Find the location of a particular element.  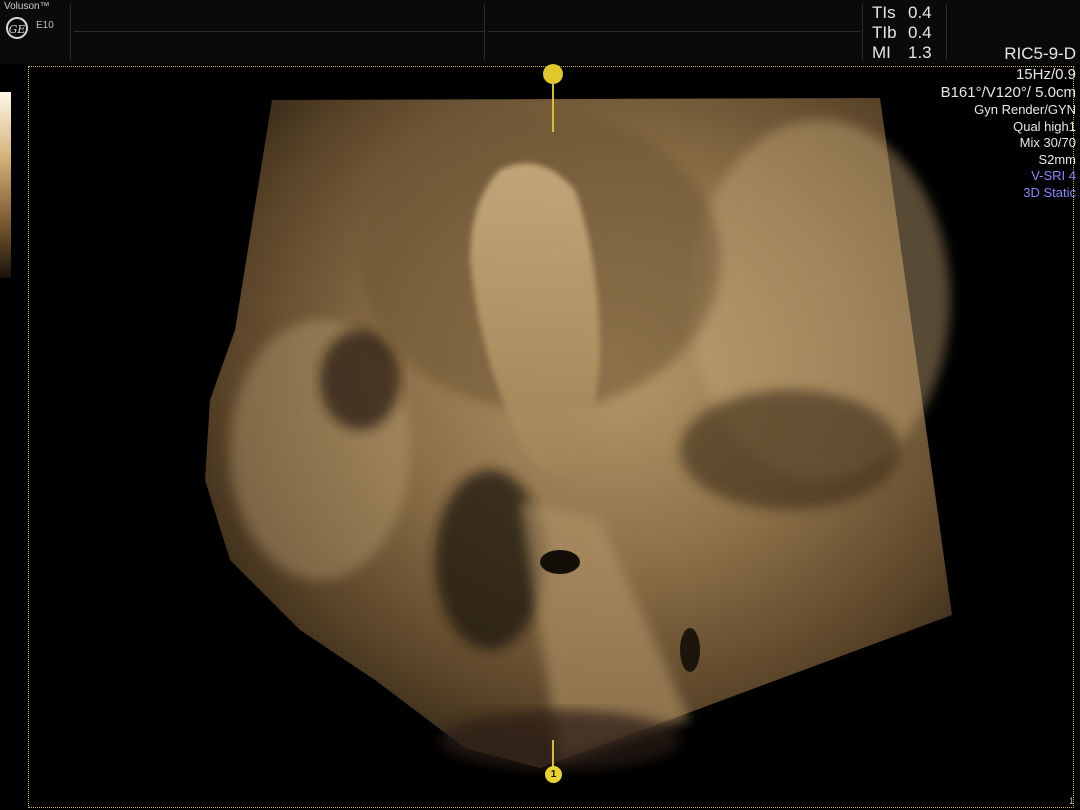

caliper-marker: 1 is located at coordinates (553, 774).